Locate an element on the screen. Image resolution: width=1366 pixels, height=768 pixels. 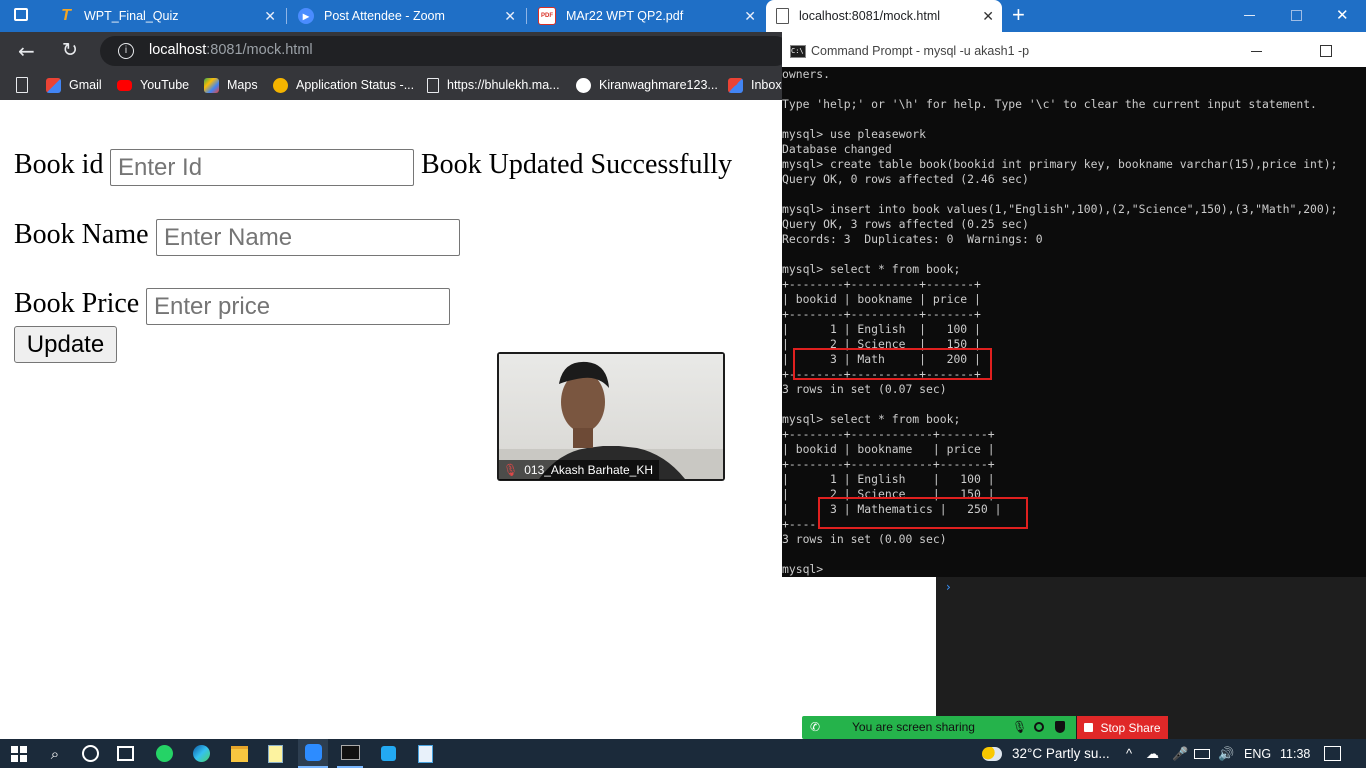
vscode-icon is located at coordinates (388, 753).